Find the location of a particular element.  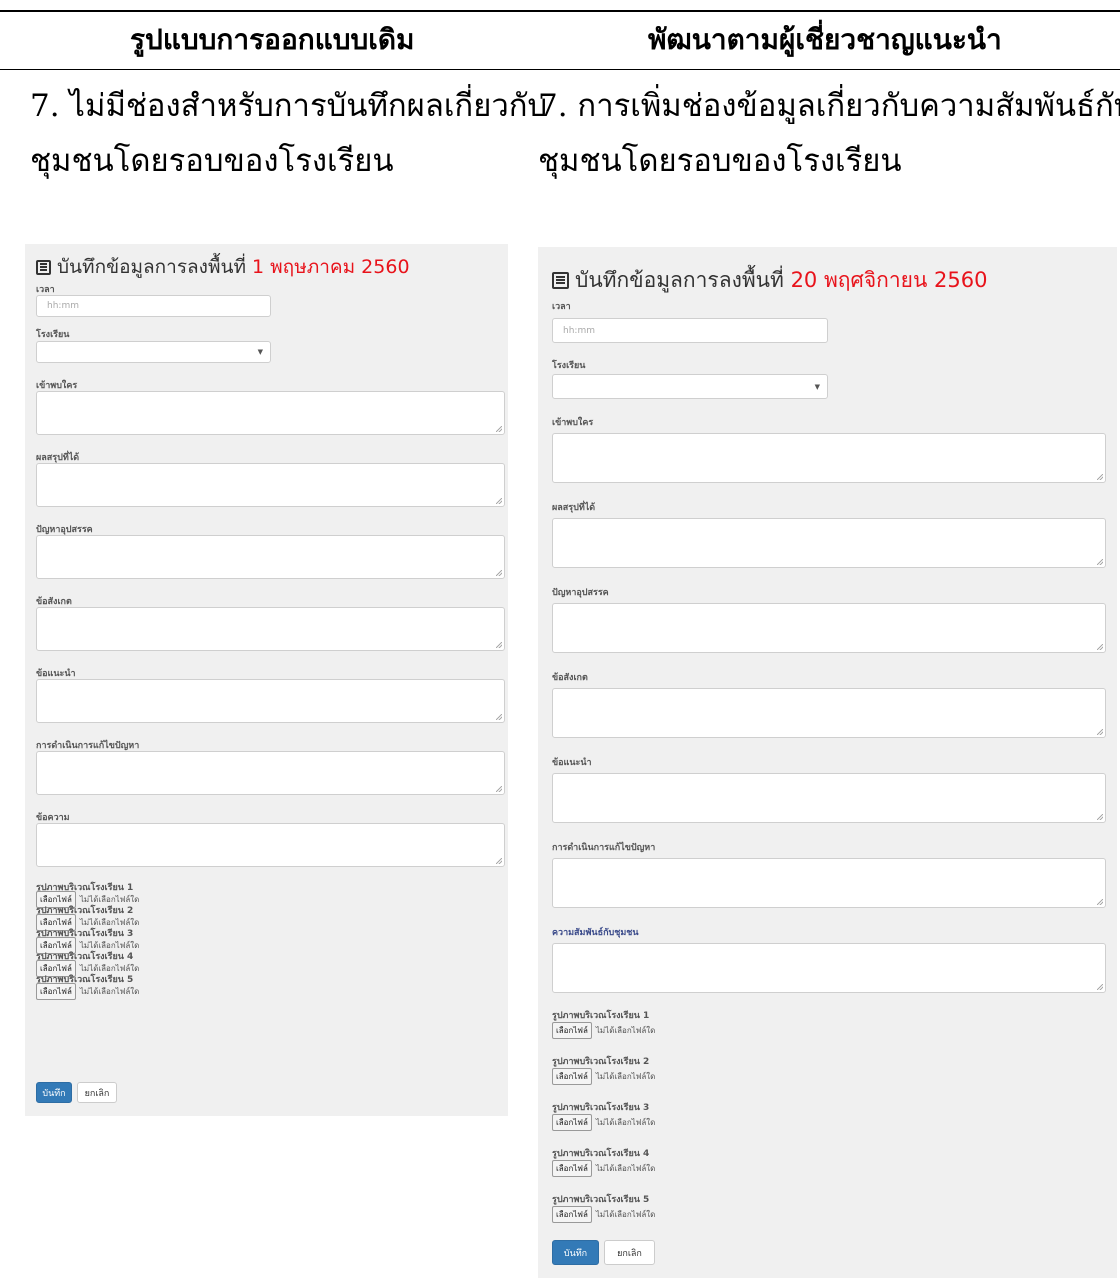

photo-label: รูปภาพบริเวณโรงเรียน 2 is located at coordinates (601, 1062).